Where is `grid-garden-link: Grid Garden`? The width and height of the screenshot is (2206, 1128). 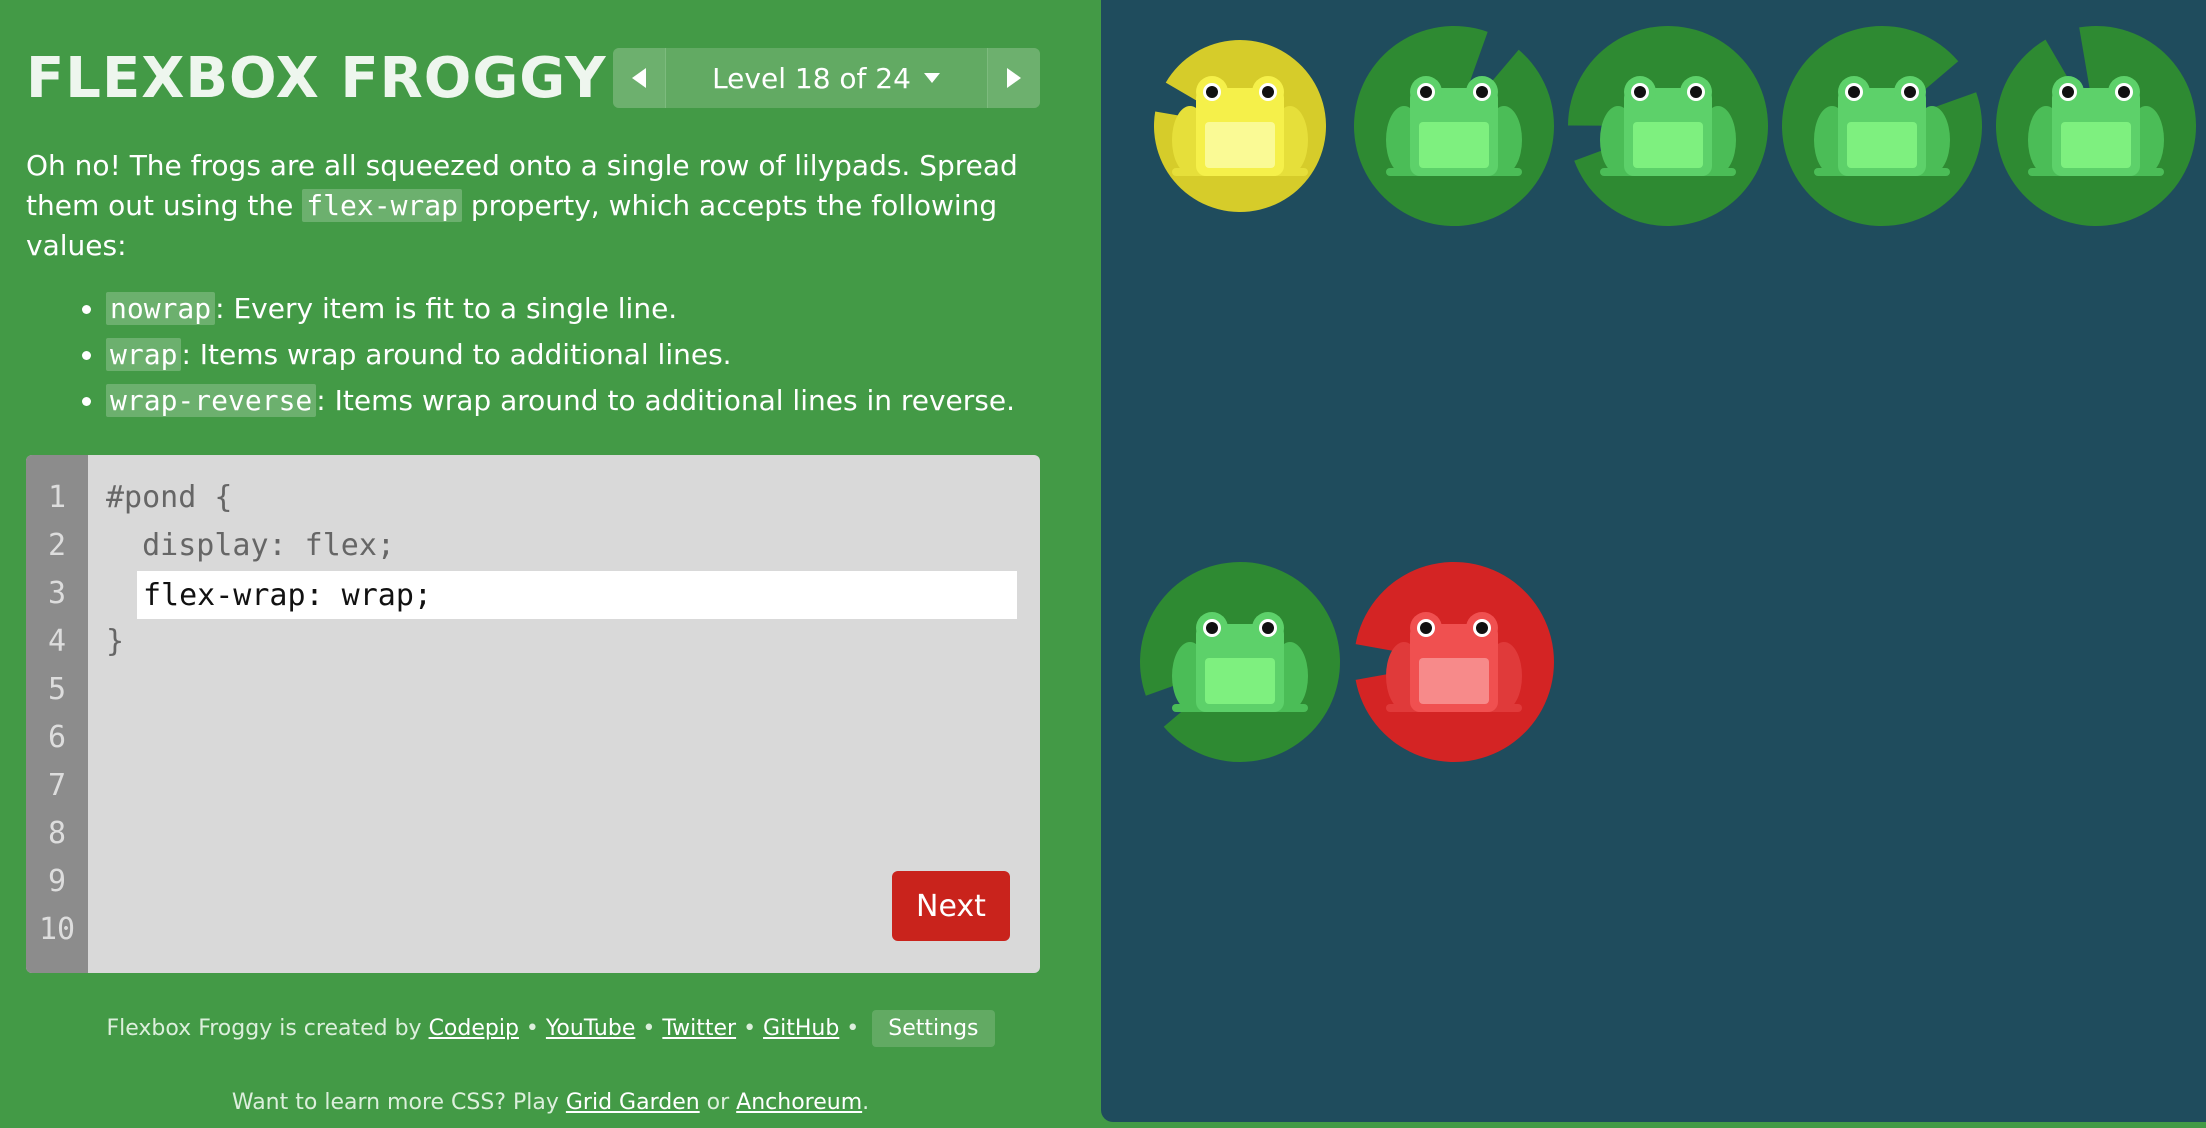
grid-garden-link: Grid Garden is located at coordinates (633, 1102).